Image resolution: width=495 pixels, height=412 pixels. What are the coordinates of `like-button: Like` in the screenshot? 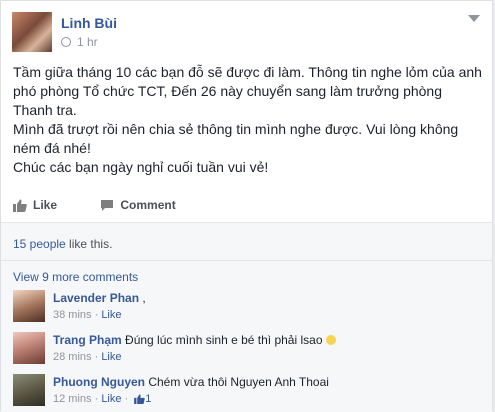 It's located at (35, 205).